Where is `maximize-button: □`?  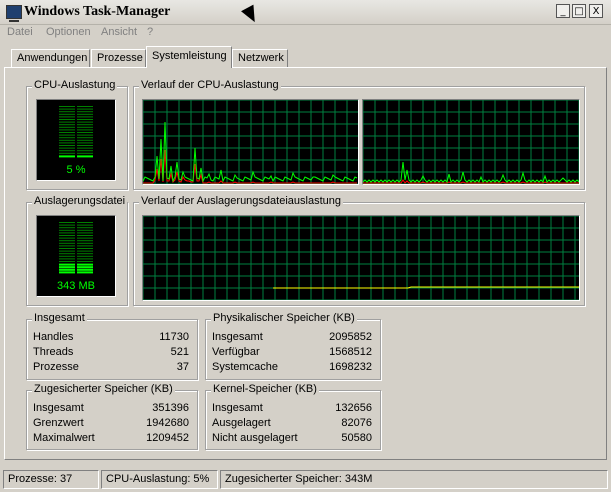 maximize-button: □ is located at coordinates (579, 11).